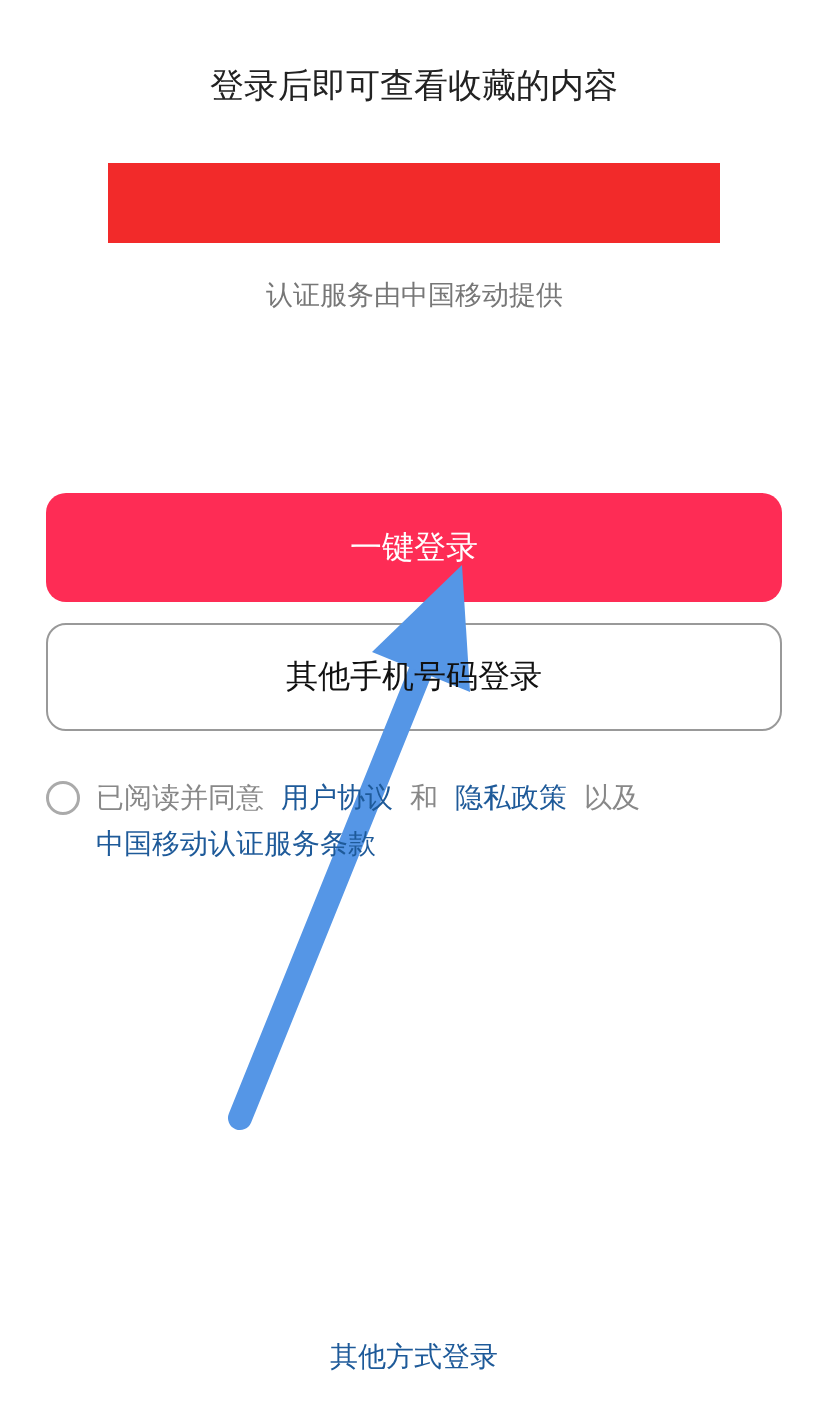 The height and width of the screenshot is (1410, 828). What do you see at coordinates (63, 798) in the screenshot?
I see `agree-radio` at bounding box center [63, 798].